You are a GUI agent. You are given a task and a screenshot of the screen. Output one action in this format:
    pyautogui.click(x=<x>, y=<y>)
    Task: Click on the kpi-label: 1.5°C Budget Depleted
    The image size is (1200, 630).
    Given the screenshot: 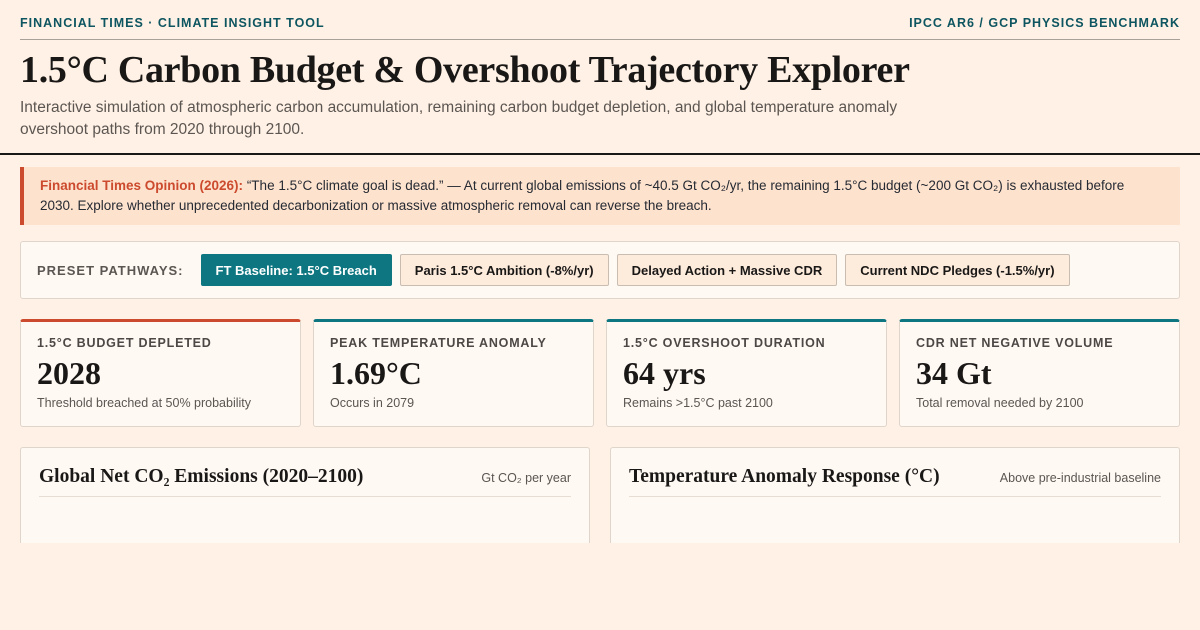 What is the action you would take?
    pyautogui.click(x=124, y=343)
    